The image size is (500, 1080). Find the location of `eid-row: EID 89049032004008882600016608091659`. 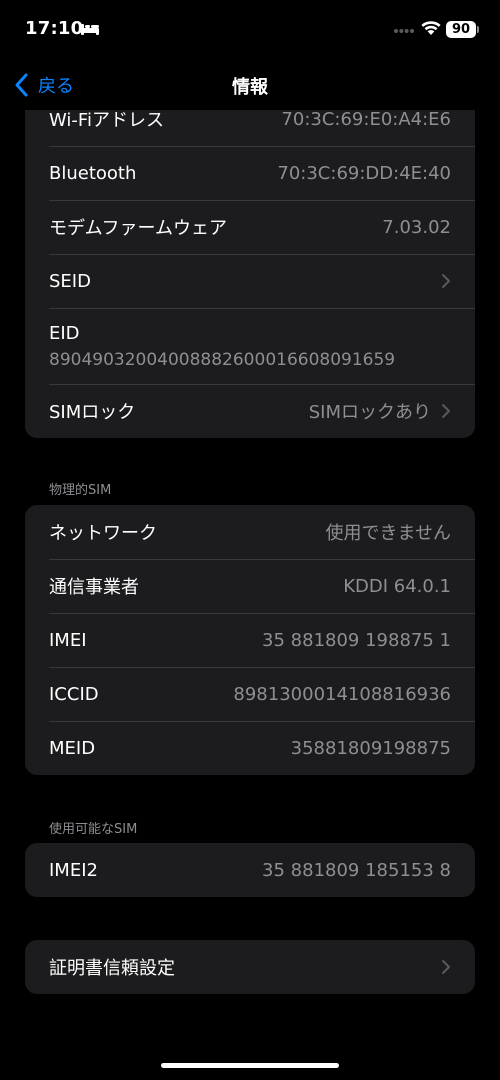

eid-row: EID 89049032004008882600016608091659 is located at coordinates (250, 346).